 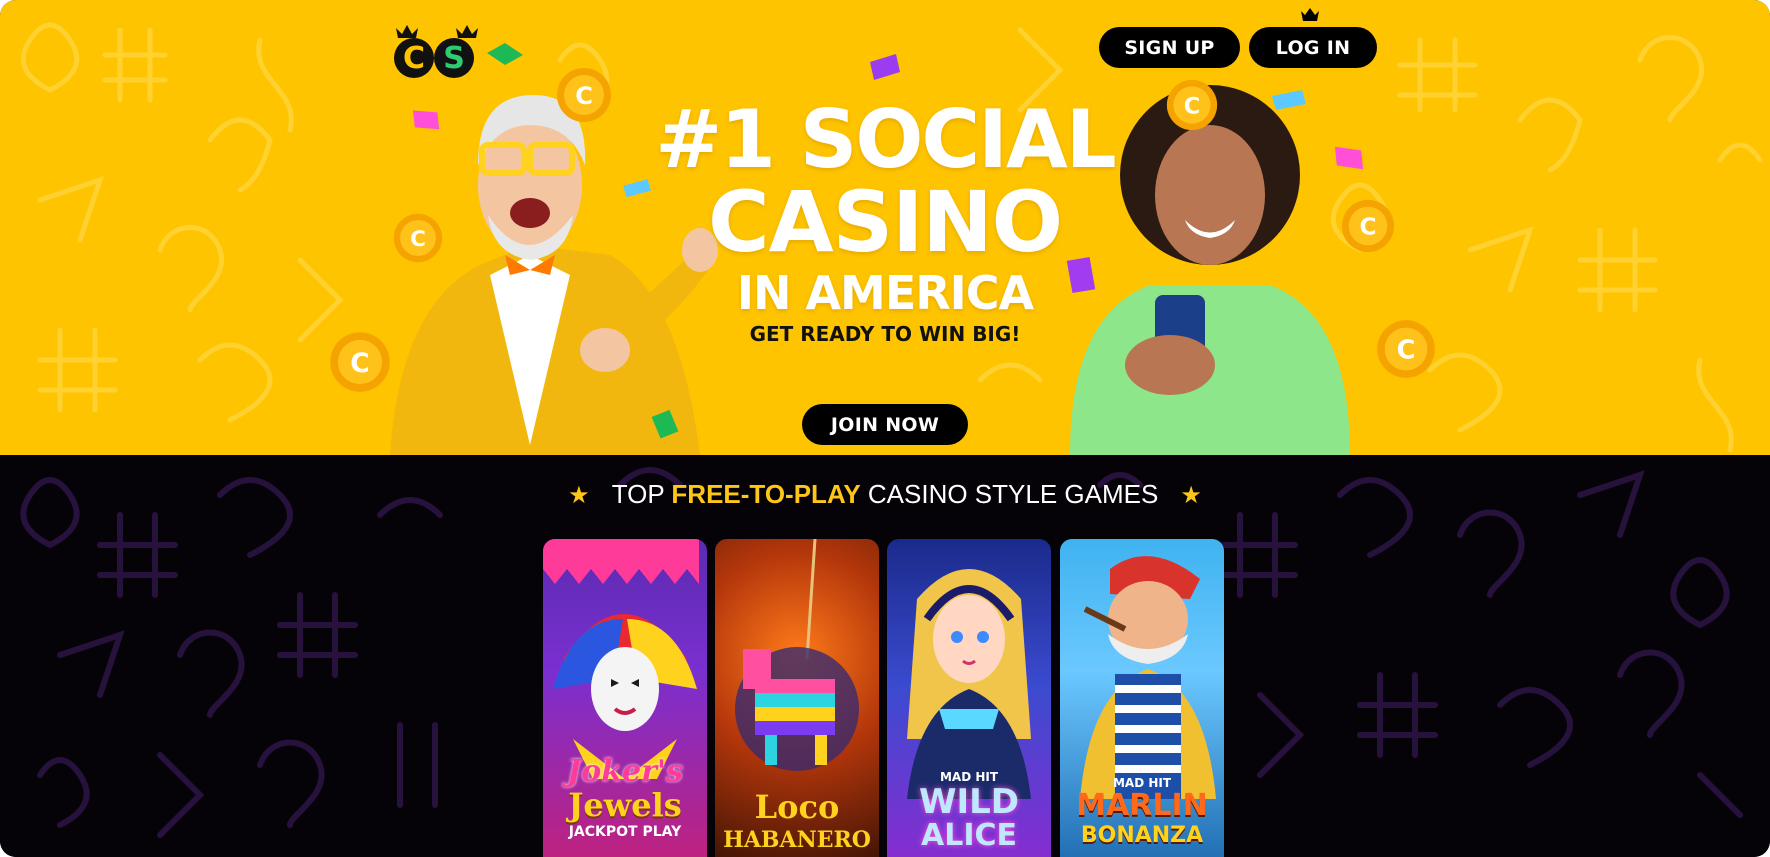 What do you see at coordinates (1313, 47) in the screenshot?
I see `log-in-button: LOG IN` at bounding box center [1313, 47].